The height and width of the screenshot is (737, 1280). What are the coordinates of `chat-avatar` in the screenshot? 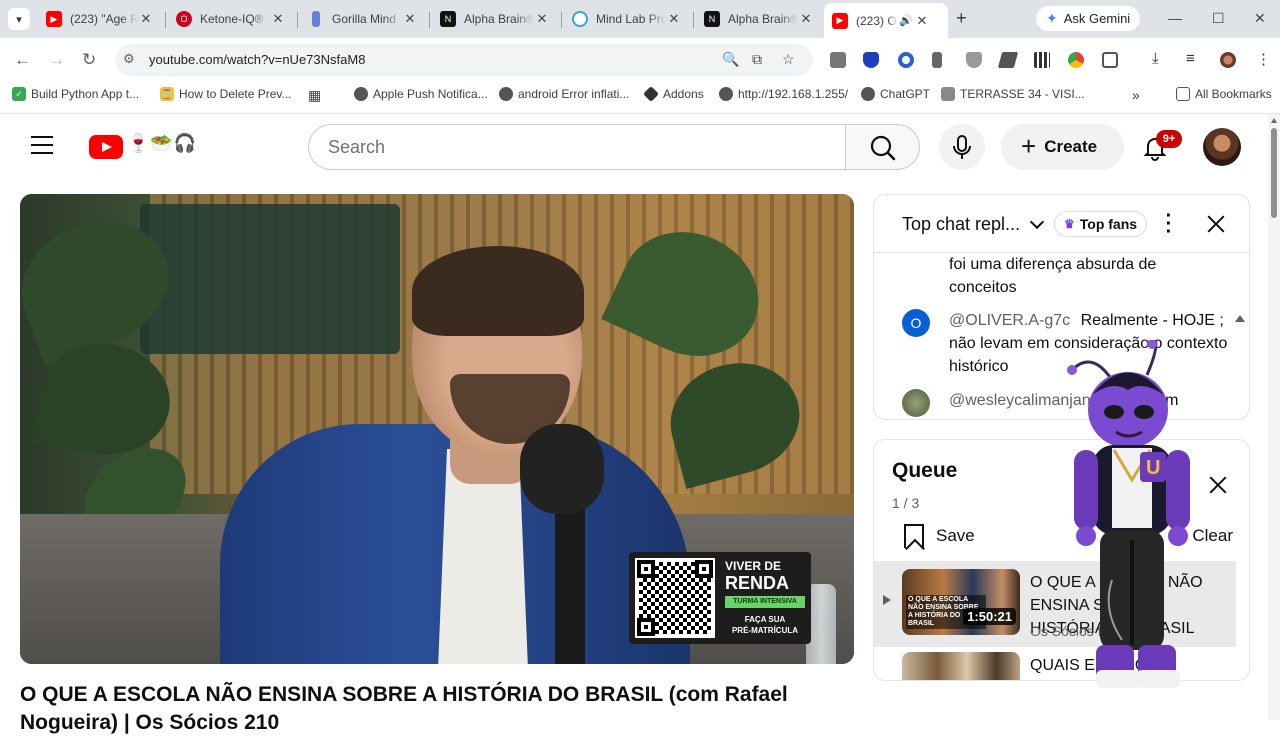 It's located at (916, 403).